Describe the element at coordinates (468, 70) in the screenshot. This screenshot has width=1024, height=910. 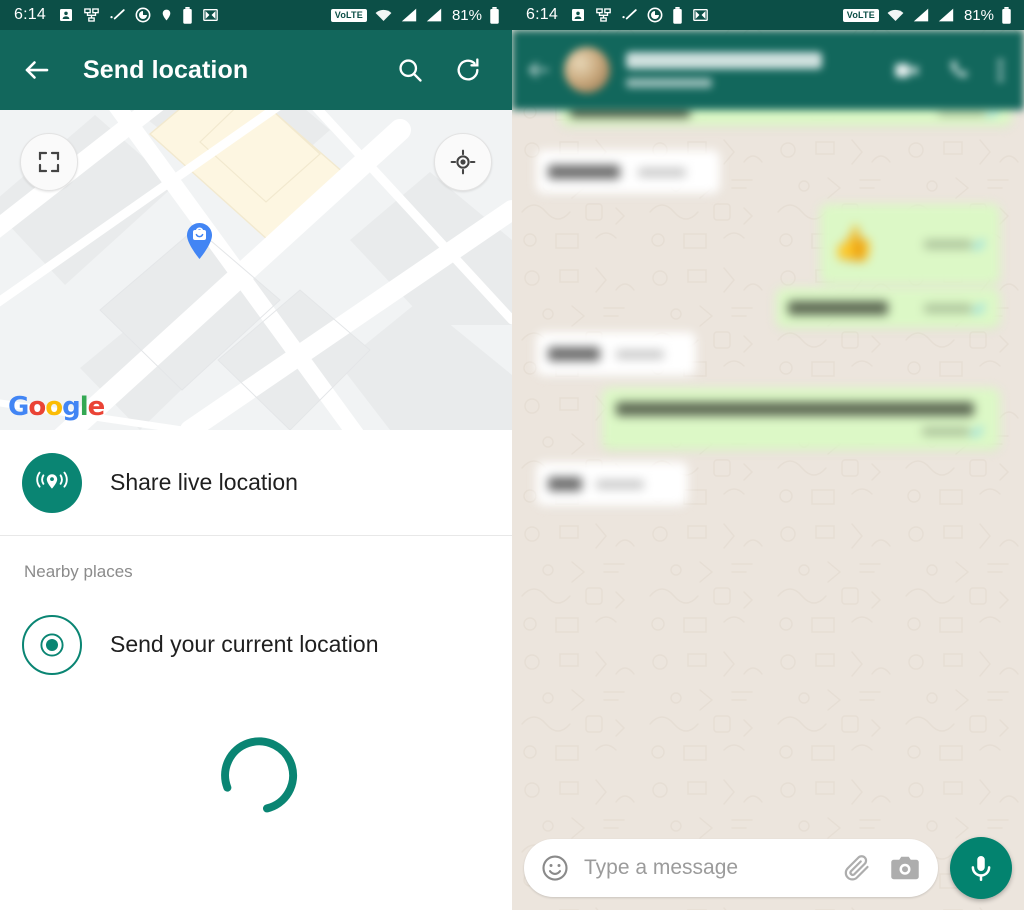
I see `refresh-icon` at that location.